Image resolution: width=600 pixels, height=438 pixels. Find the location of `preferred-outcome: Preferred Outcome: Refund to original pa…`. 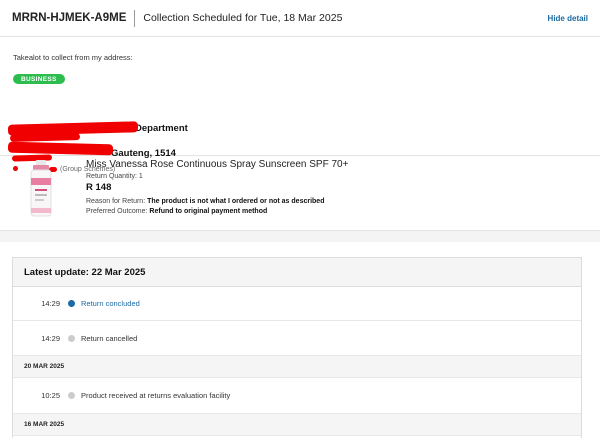

preferred-outcome: Preferred Outcome: Refund to original pa… is located at coordinates (176, 211).